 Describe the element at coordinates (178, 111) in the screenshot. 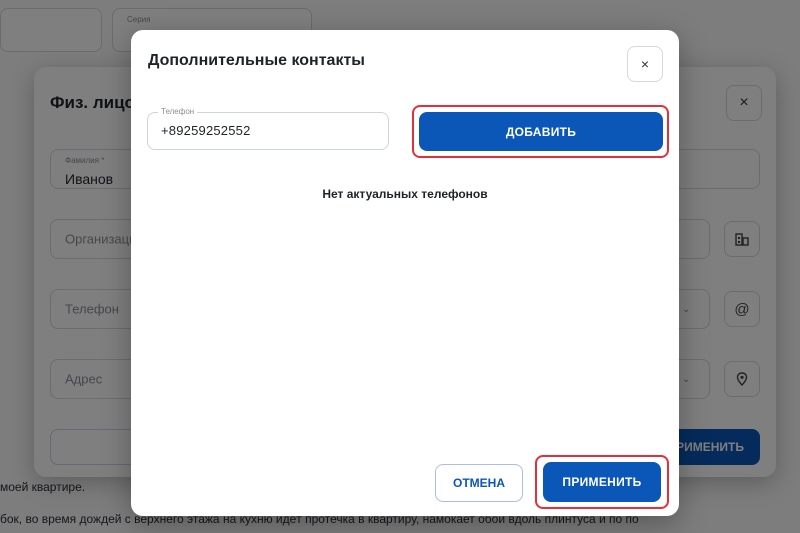

I see `phone-input-label: Телефон` at that location.